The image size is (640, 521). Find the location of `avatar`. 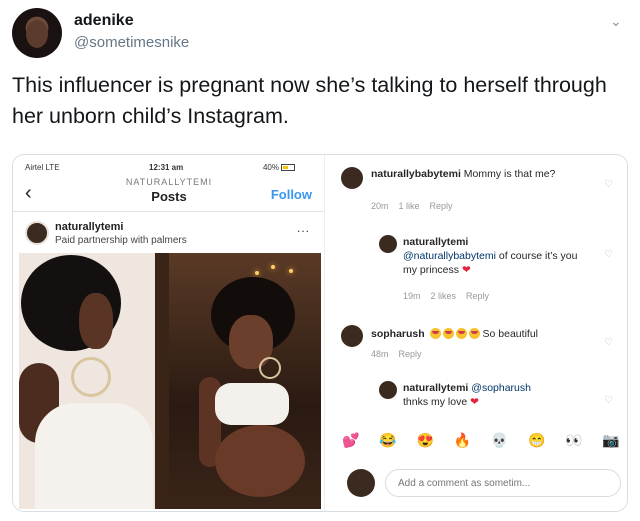

avatar is located at coordinates (37, 33).